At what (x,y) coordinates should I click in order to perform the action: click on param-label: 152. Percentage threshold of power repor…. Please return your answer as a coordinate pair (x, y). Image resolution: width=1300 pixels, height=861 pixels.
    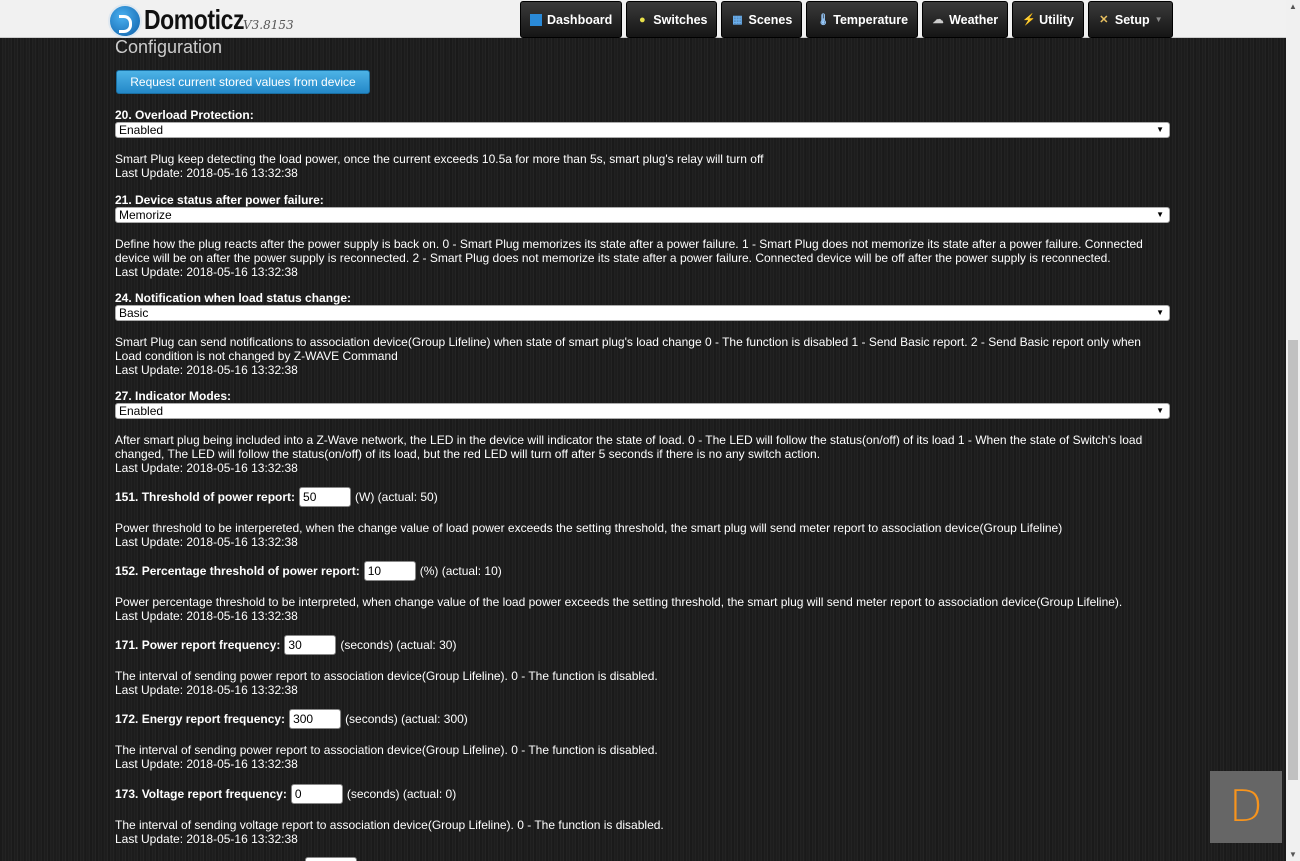
    Looking at the image, I should click on (237, 571).